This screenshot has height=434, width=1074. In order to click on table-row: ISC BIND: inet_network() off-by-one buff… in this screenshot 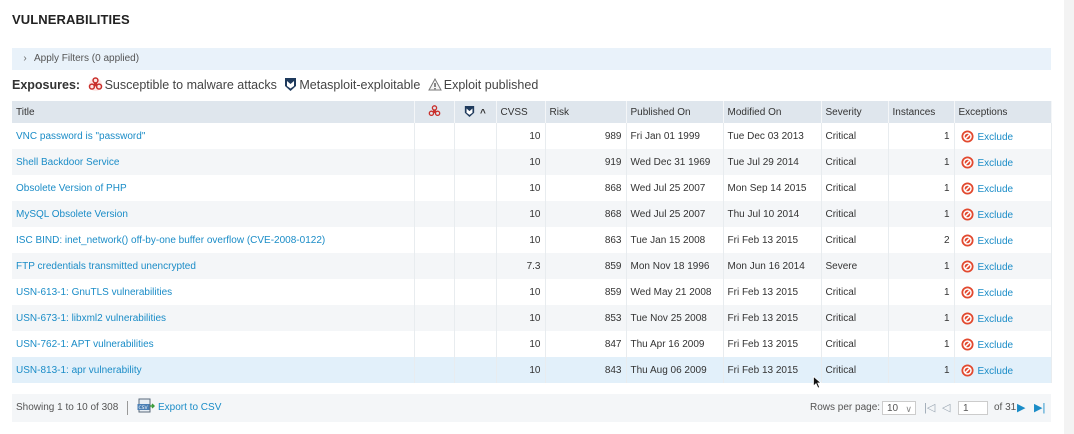, I will do `click(532, 240)`.